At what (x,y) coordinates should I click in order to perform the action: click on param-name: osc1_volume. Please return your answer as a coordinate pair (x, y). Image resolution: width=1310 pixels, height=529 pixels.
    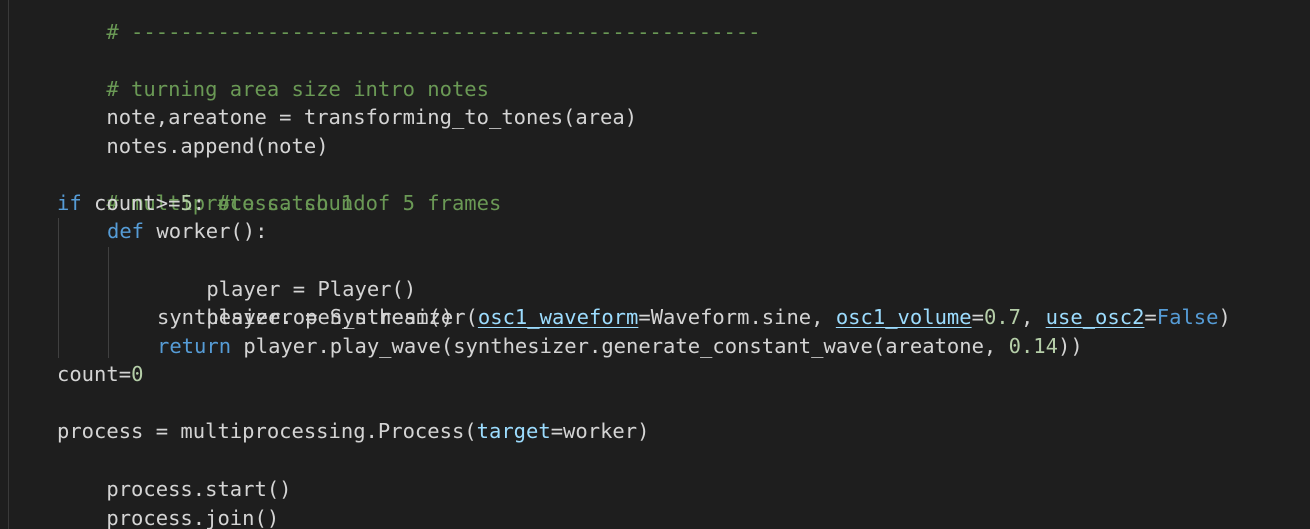
    Looking at the image, I should click on (903, 317).